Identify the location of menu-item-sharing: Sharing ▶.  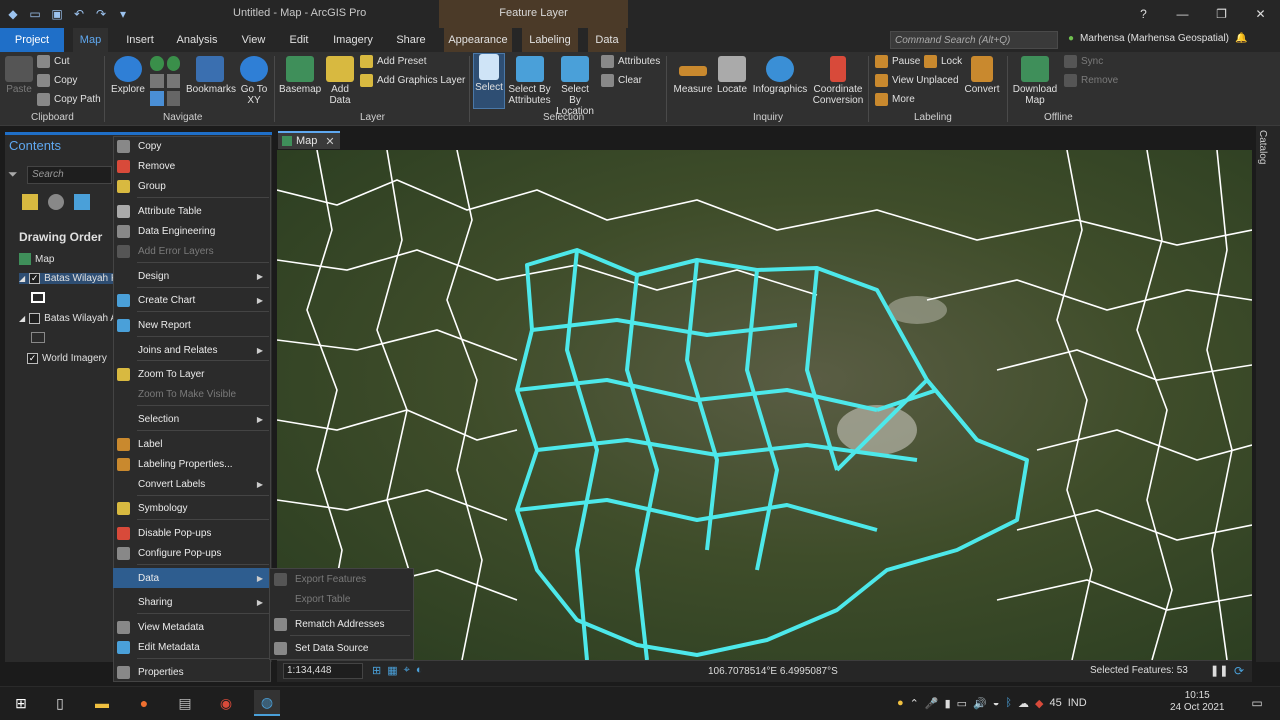
(192, 602).